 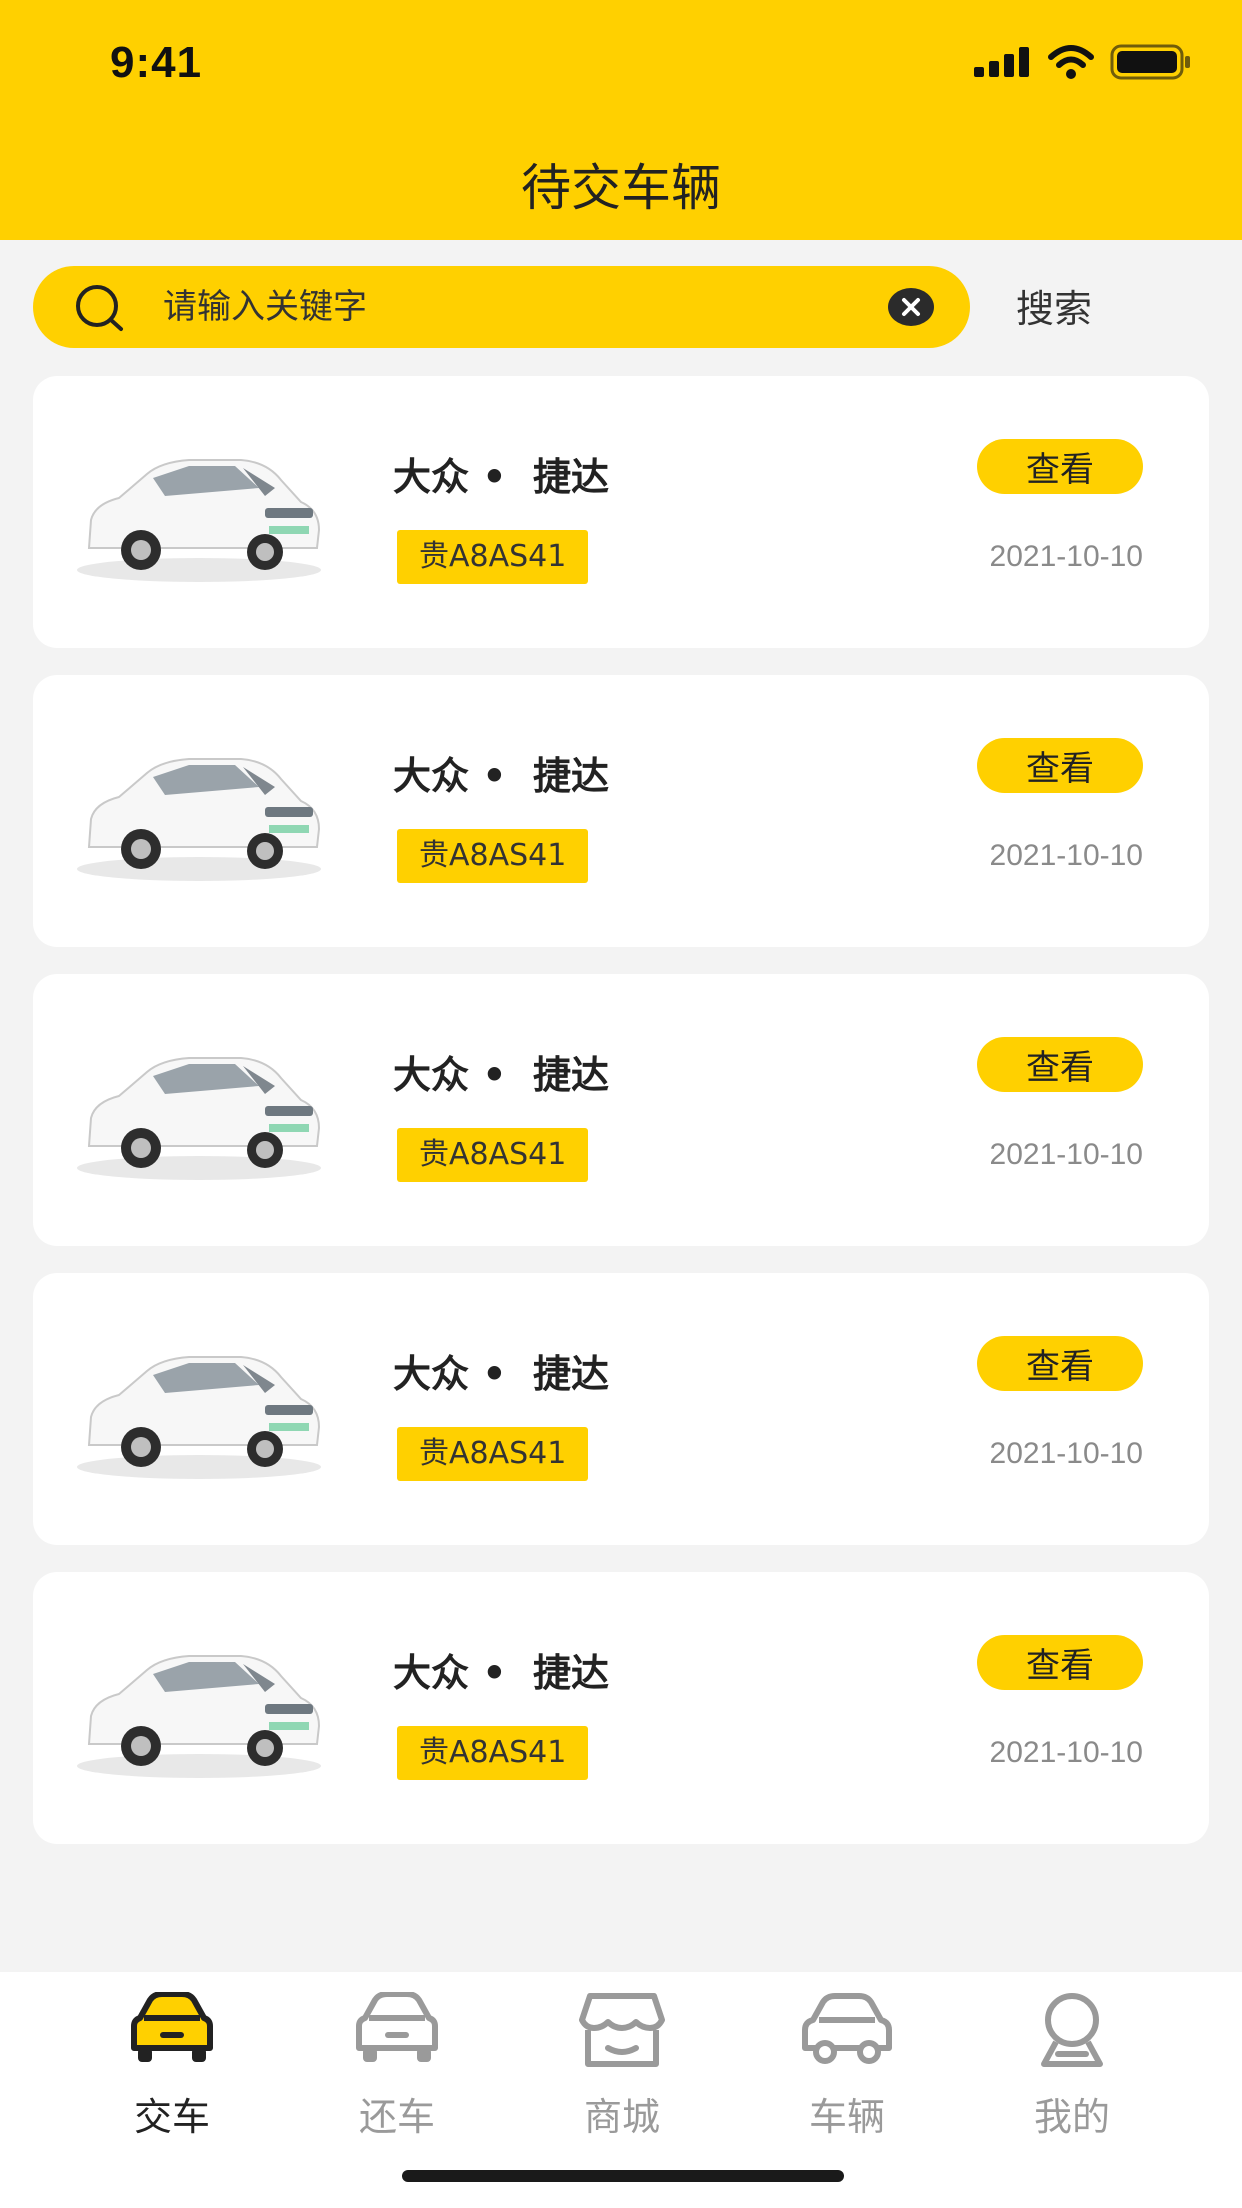 What do you see at coordinates (847, 2066) in the screenshot?
I see `tab-vehicles: 车辆` at bounding box center [847, 2066].